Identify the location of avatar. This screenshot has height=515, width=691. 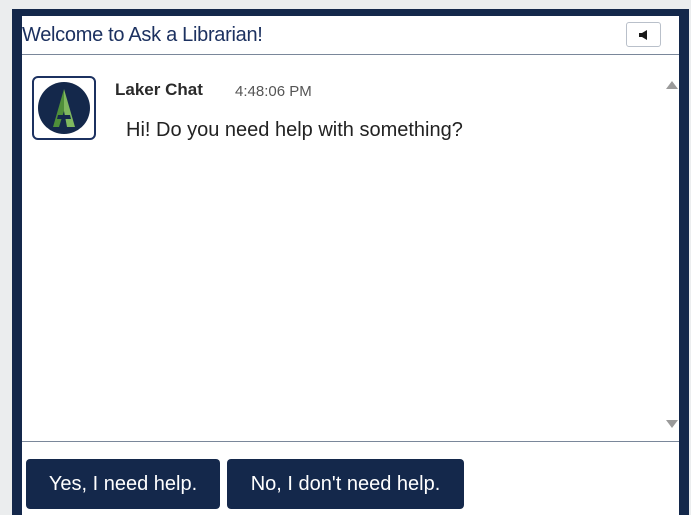
(64, 108).